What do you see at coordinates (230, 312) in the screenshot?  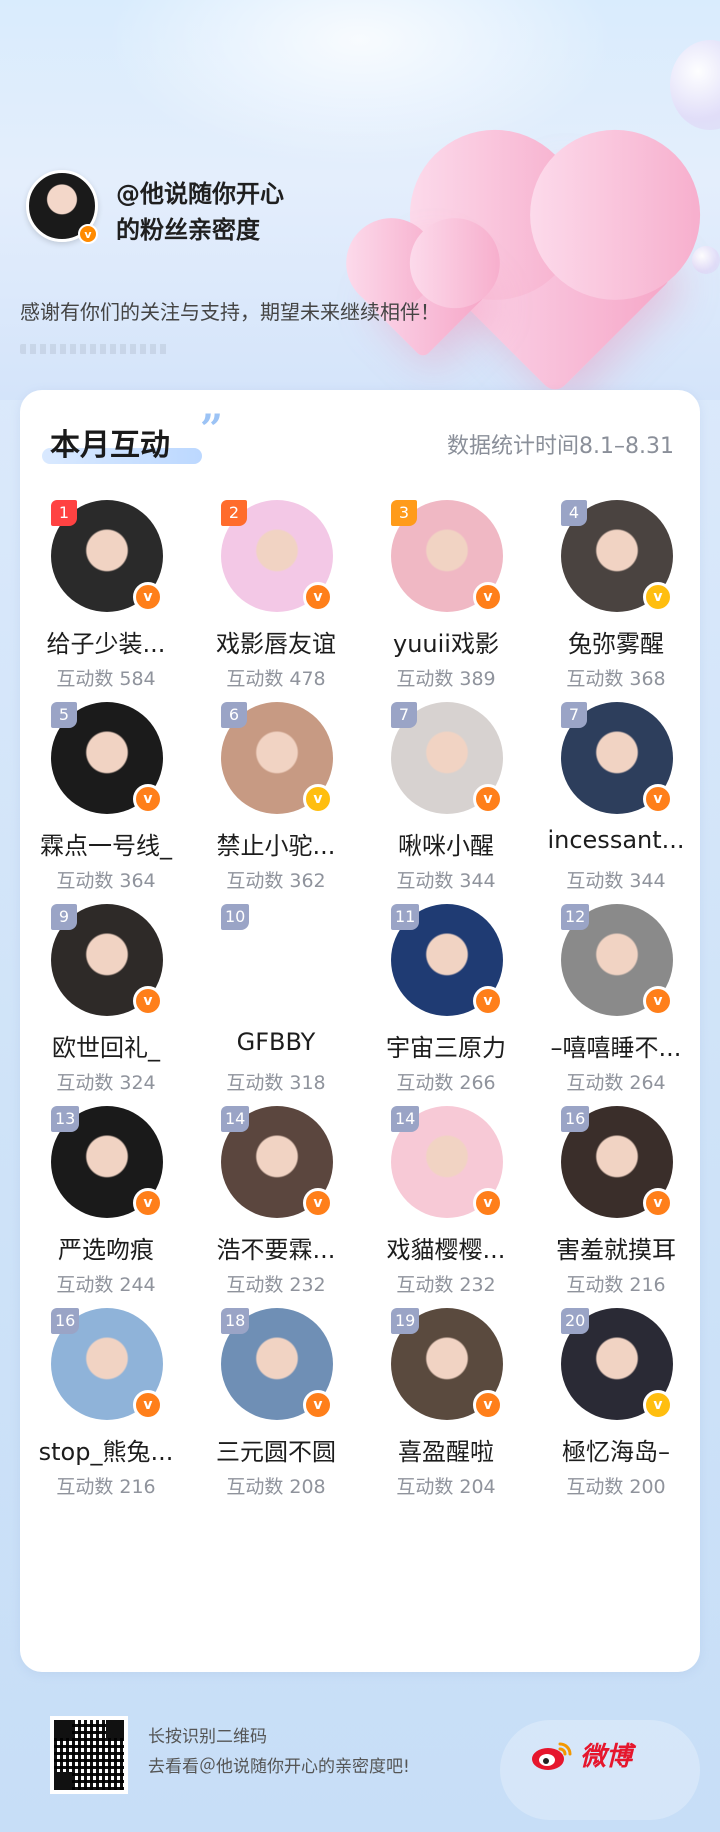 I see `thanks-text: 感谢有你们的关注与支持，期望未来继续相伴！` at bounding box center [230, 312].